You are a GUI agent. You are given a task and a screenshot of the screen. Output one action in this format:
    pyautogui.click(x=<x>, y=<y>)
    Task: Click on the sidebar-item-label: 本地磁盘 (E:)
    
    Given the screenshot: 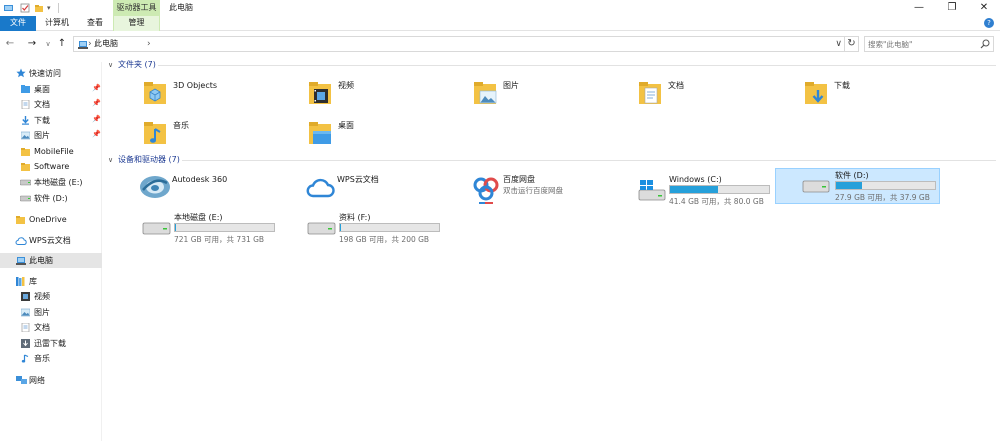 What is the action you would take?
    pyautogui.click(x=58, y=182)
    